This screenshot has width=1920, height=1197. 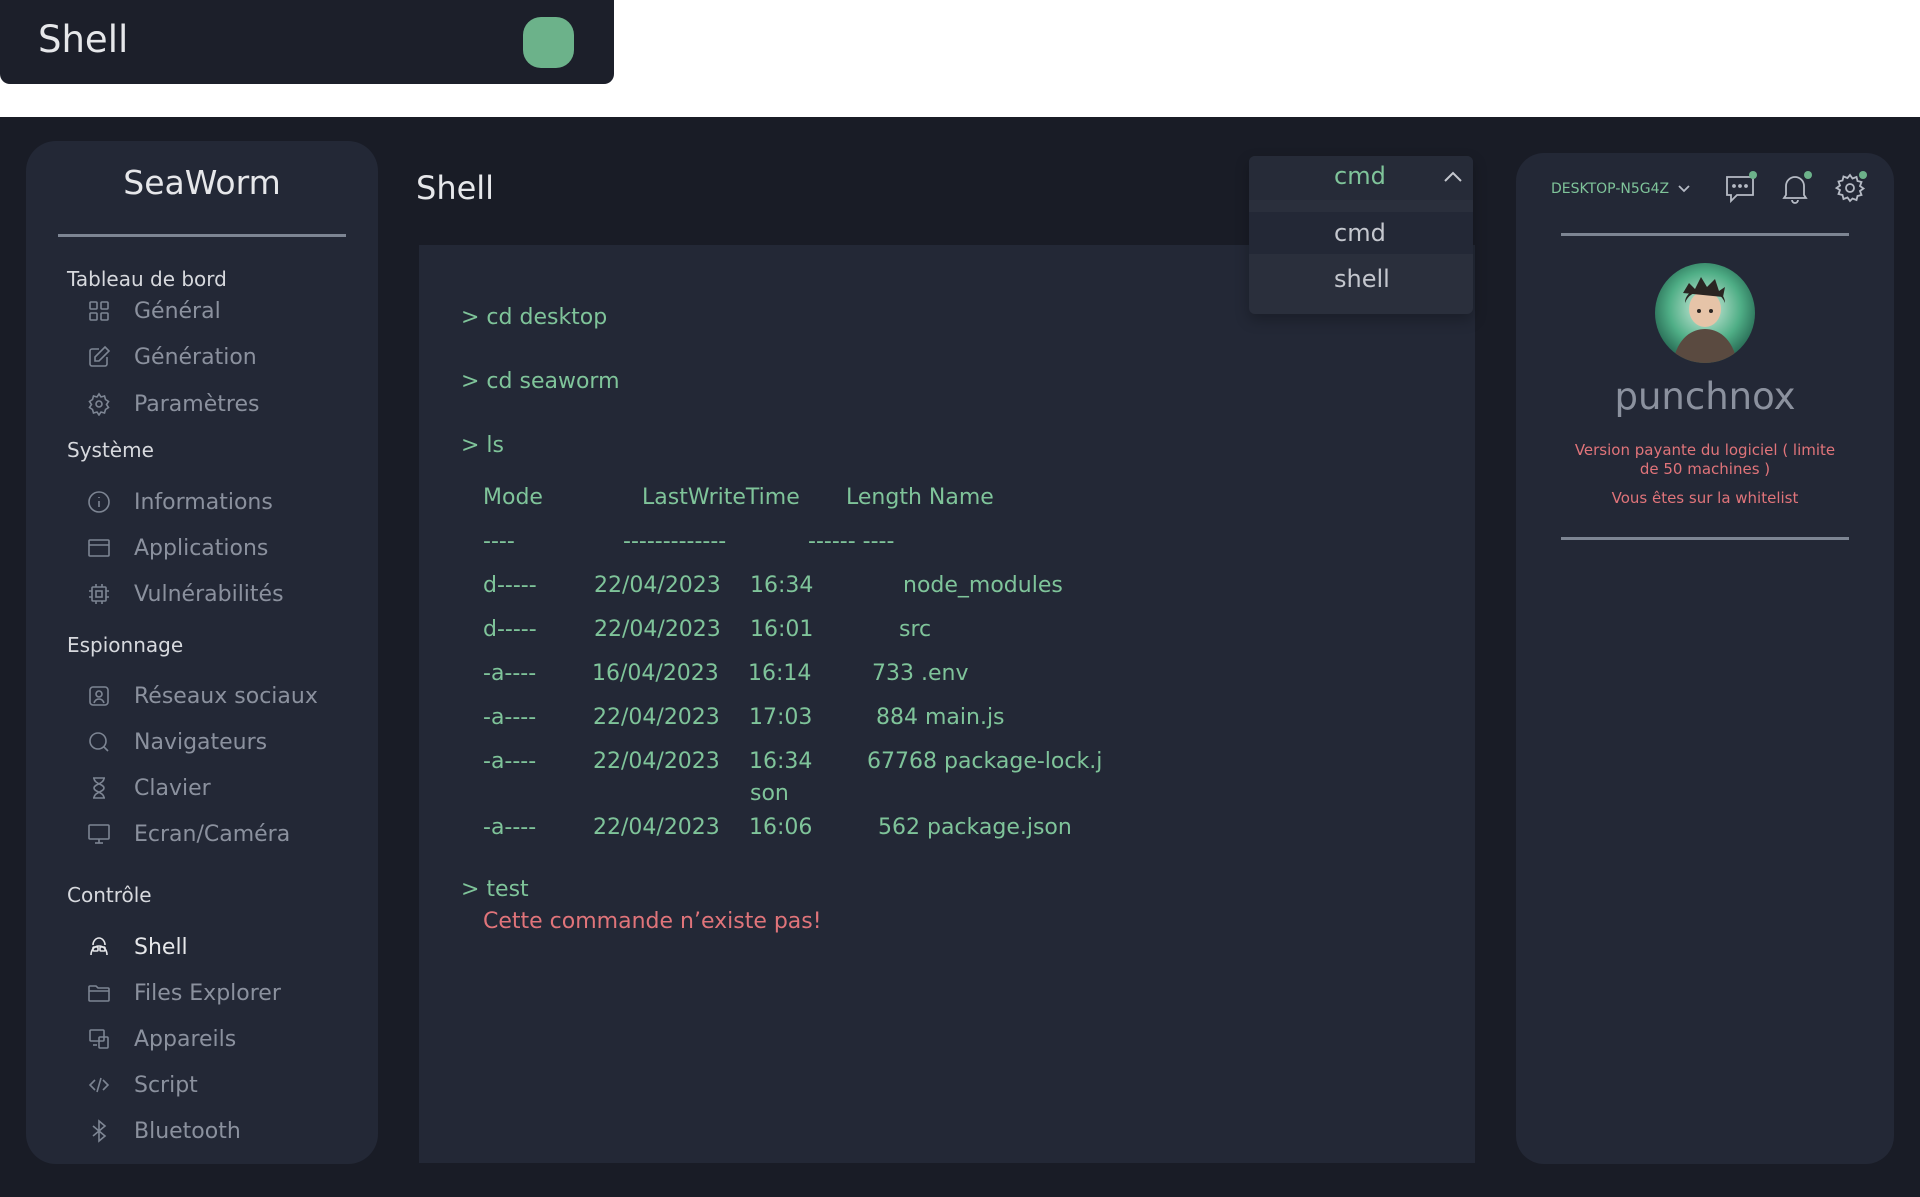 I want to click on terminal-command: > cd desktop, so click(x=534, y=317).